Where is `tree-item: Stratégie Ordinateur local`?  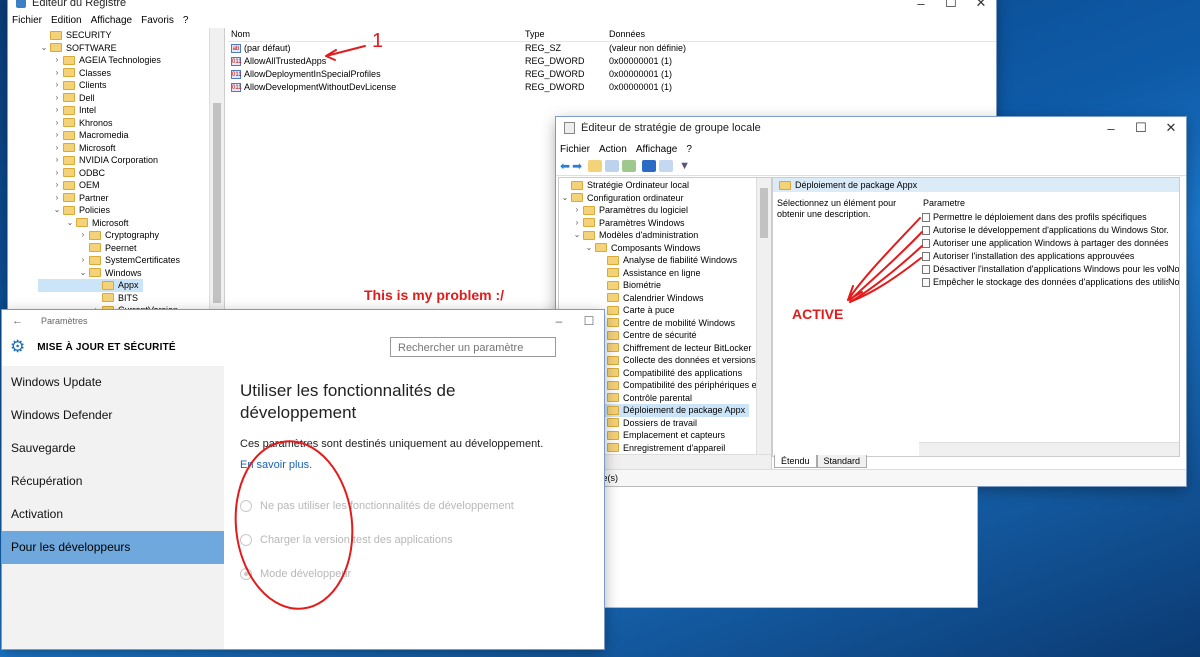
tree-item: Stratégie Ordinateur local is located at coordinates (665, 185).